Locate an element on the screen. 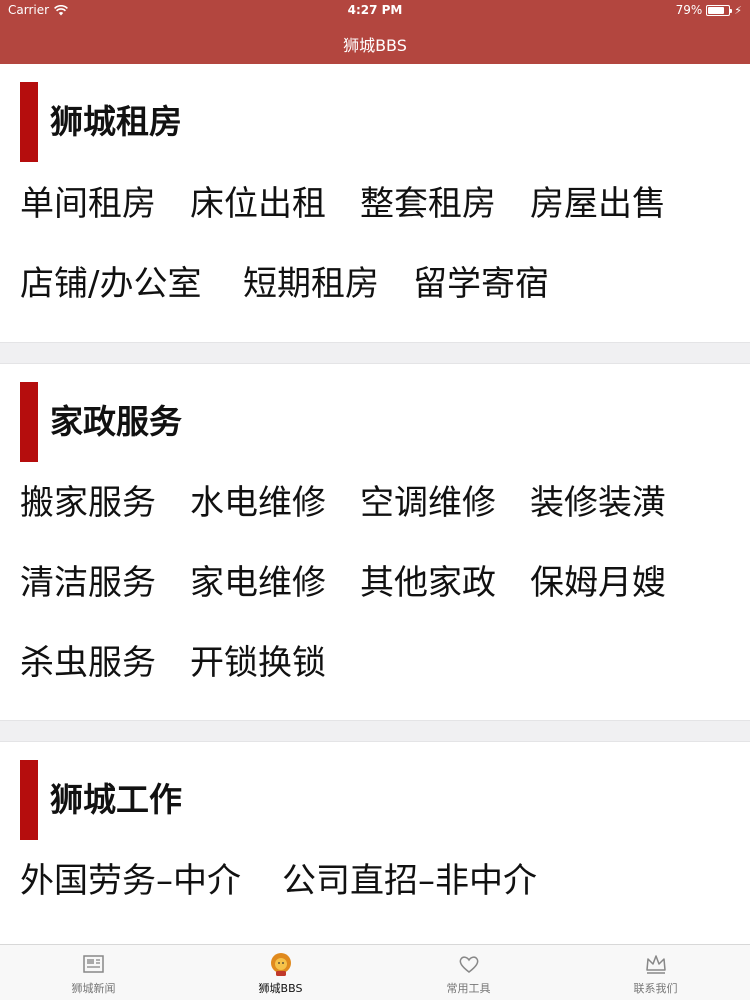 Image resolution: width=750 pixels, height=1000 pixels. charging-icon: ⚡ is located at coordinates (738, 10).